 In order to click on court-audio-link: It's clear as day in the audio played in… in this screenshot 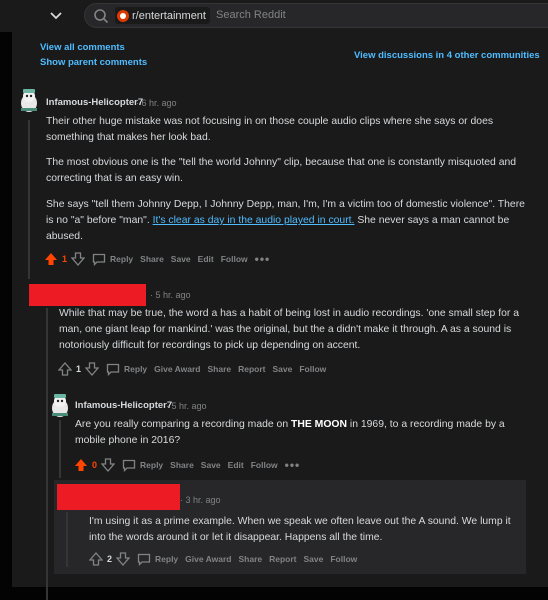, I will do `click(254, 220)`.